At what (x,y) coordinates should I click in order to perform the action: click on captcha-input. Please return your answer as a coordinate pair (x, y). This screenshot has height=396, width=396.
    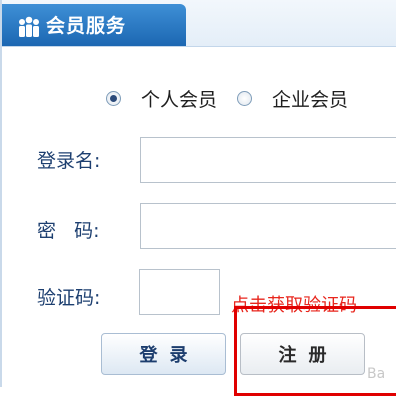
    Looking at the image, I should click on (179, 292).